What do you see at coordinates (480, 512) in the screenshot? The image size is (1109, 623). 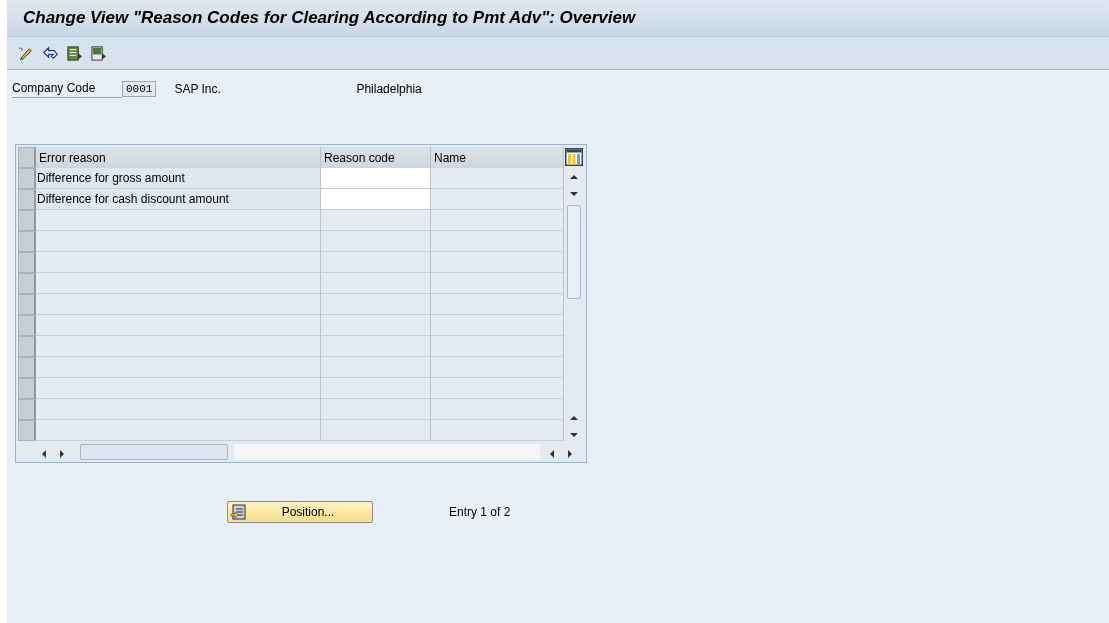 I see `entry-info: Entry 1 of 2` at bounding box center [480, 512].